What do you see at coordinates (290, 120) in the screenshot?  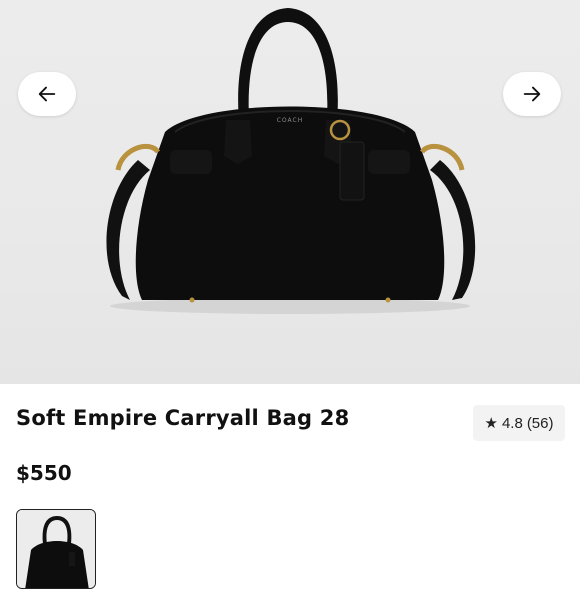 I see `brand-stamp: COACH` at bounding box center [290, 120].